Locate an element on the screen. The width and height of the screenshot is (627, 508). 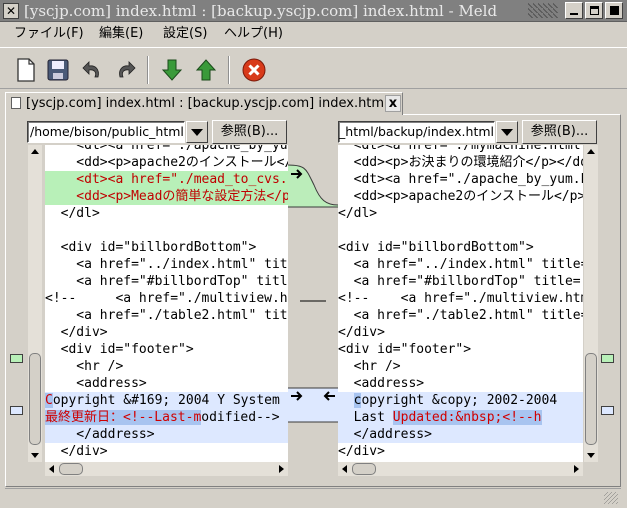
left-path-dropdown is located at coordinates (197, 132).